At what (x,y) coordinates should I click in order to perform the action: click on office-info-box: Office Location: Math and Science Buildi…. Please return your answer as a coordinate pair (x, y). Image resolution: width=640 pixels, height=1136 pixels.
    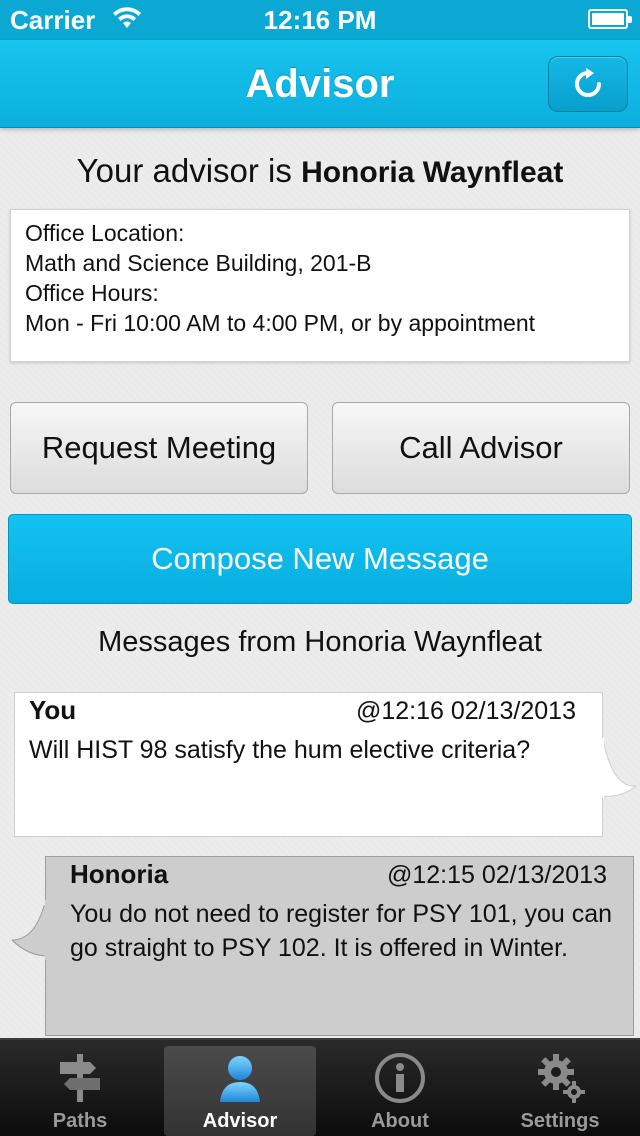
    Looking at the image, I should click on (320, 285).